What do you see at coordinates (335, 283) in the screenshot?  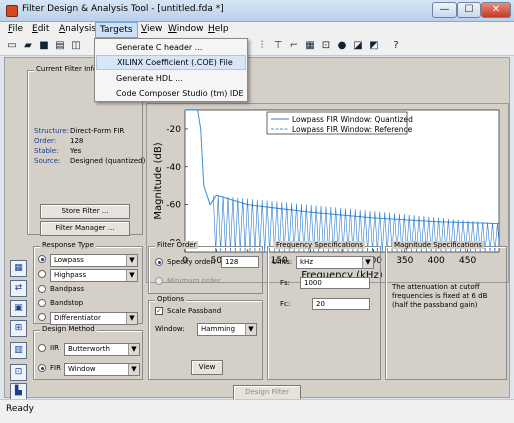 I see `fs-input: 1000` at bounding box center [335, 283].